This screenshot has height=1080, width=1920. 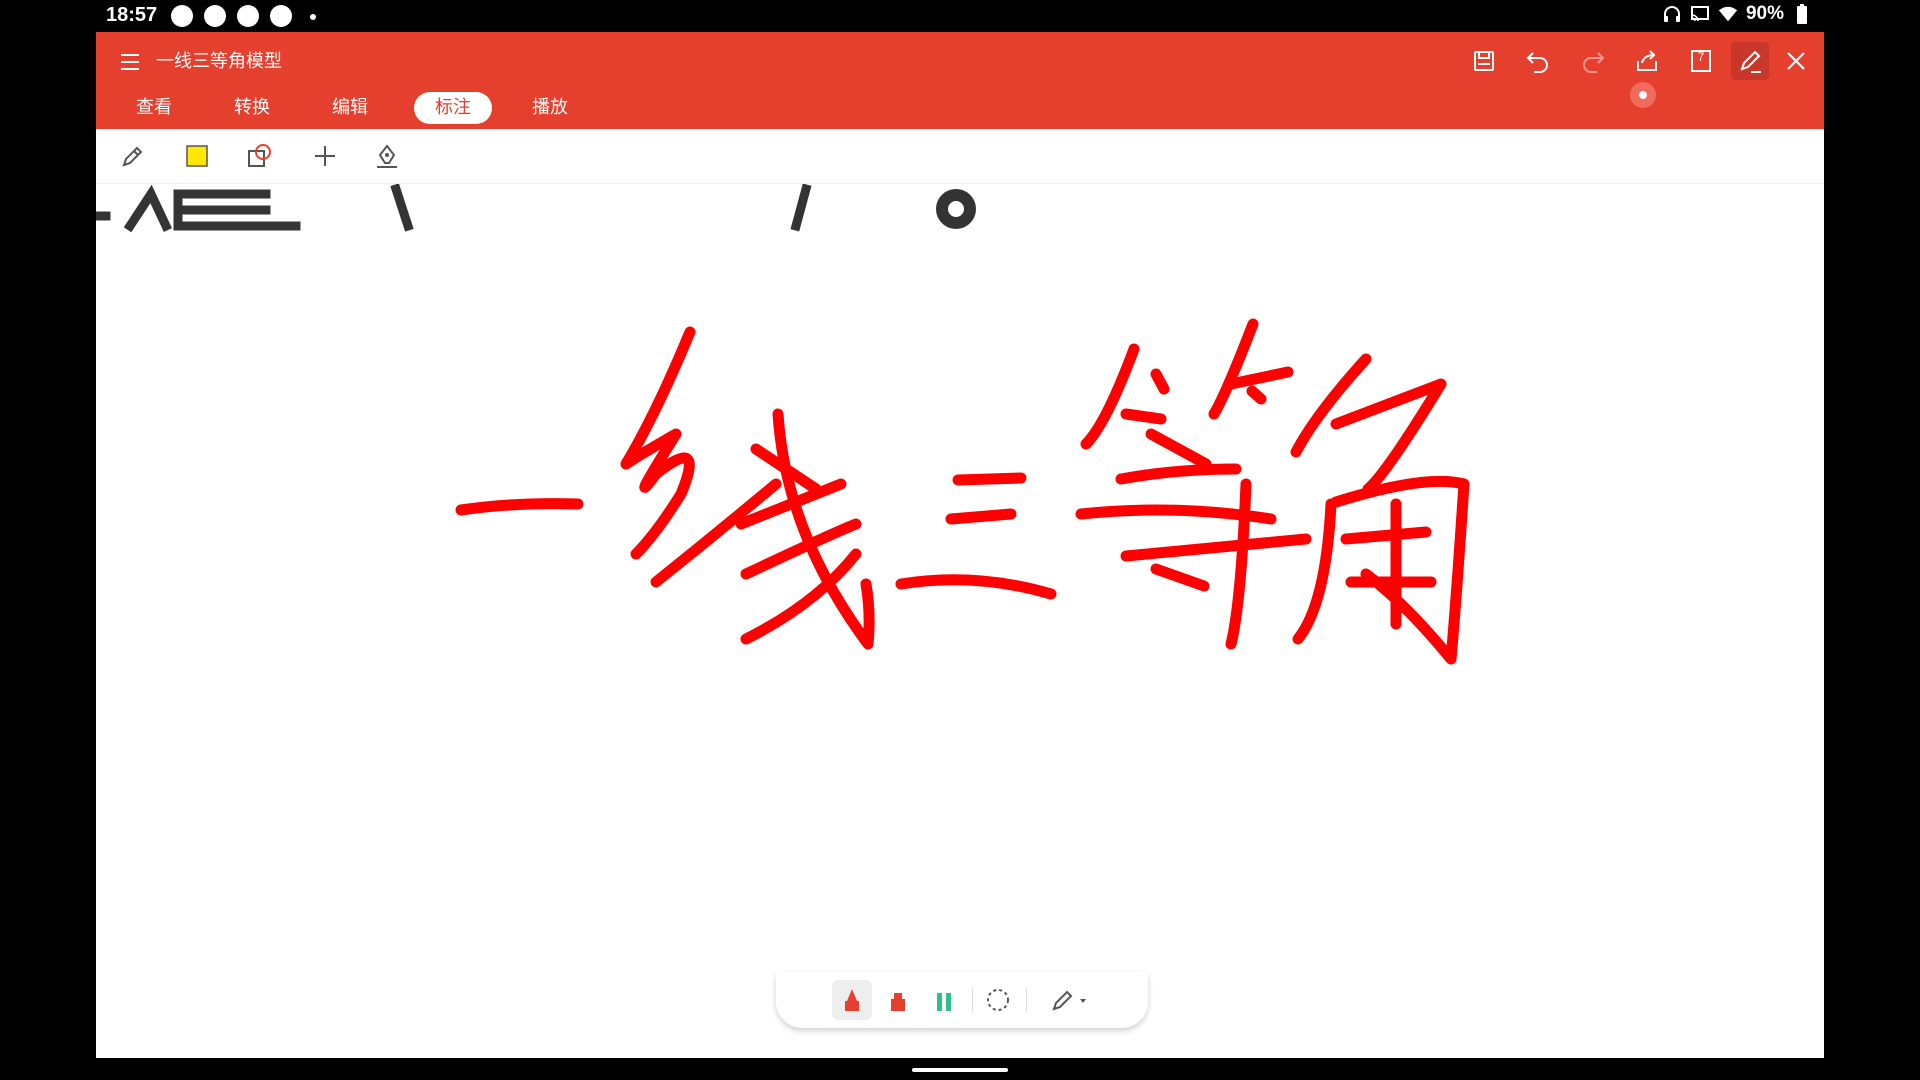 What do you see at coordinates (197, 156) in the screenshot?
I see `highlight-square-icon` at bounding box center [197, 156].